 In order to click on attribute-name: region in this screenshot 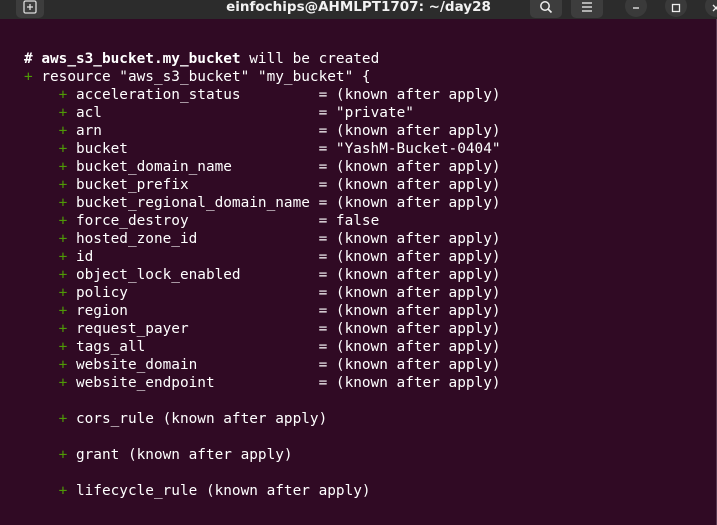, I will do `click(101, 311)`.